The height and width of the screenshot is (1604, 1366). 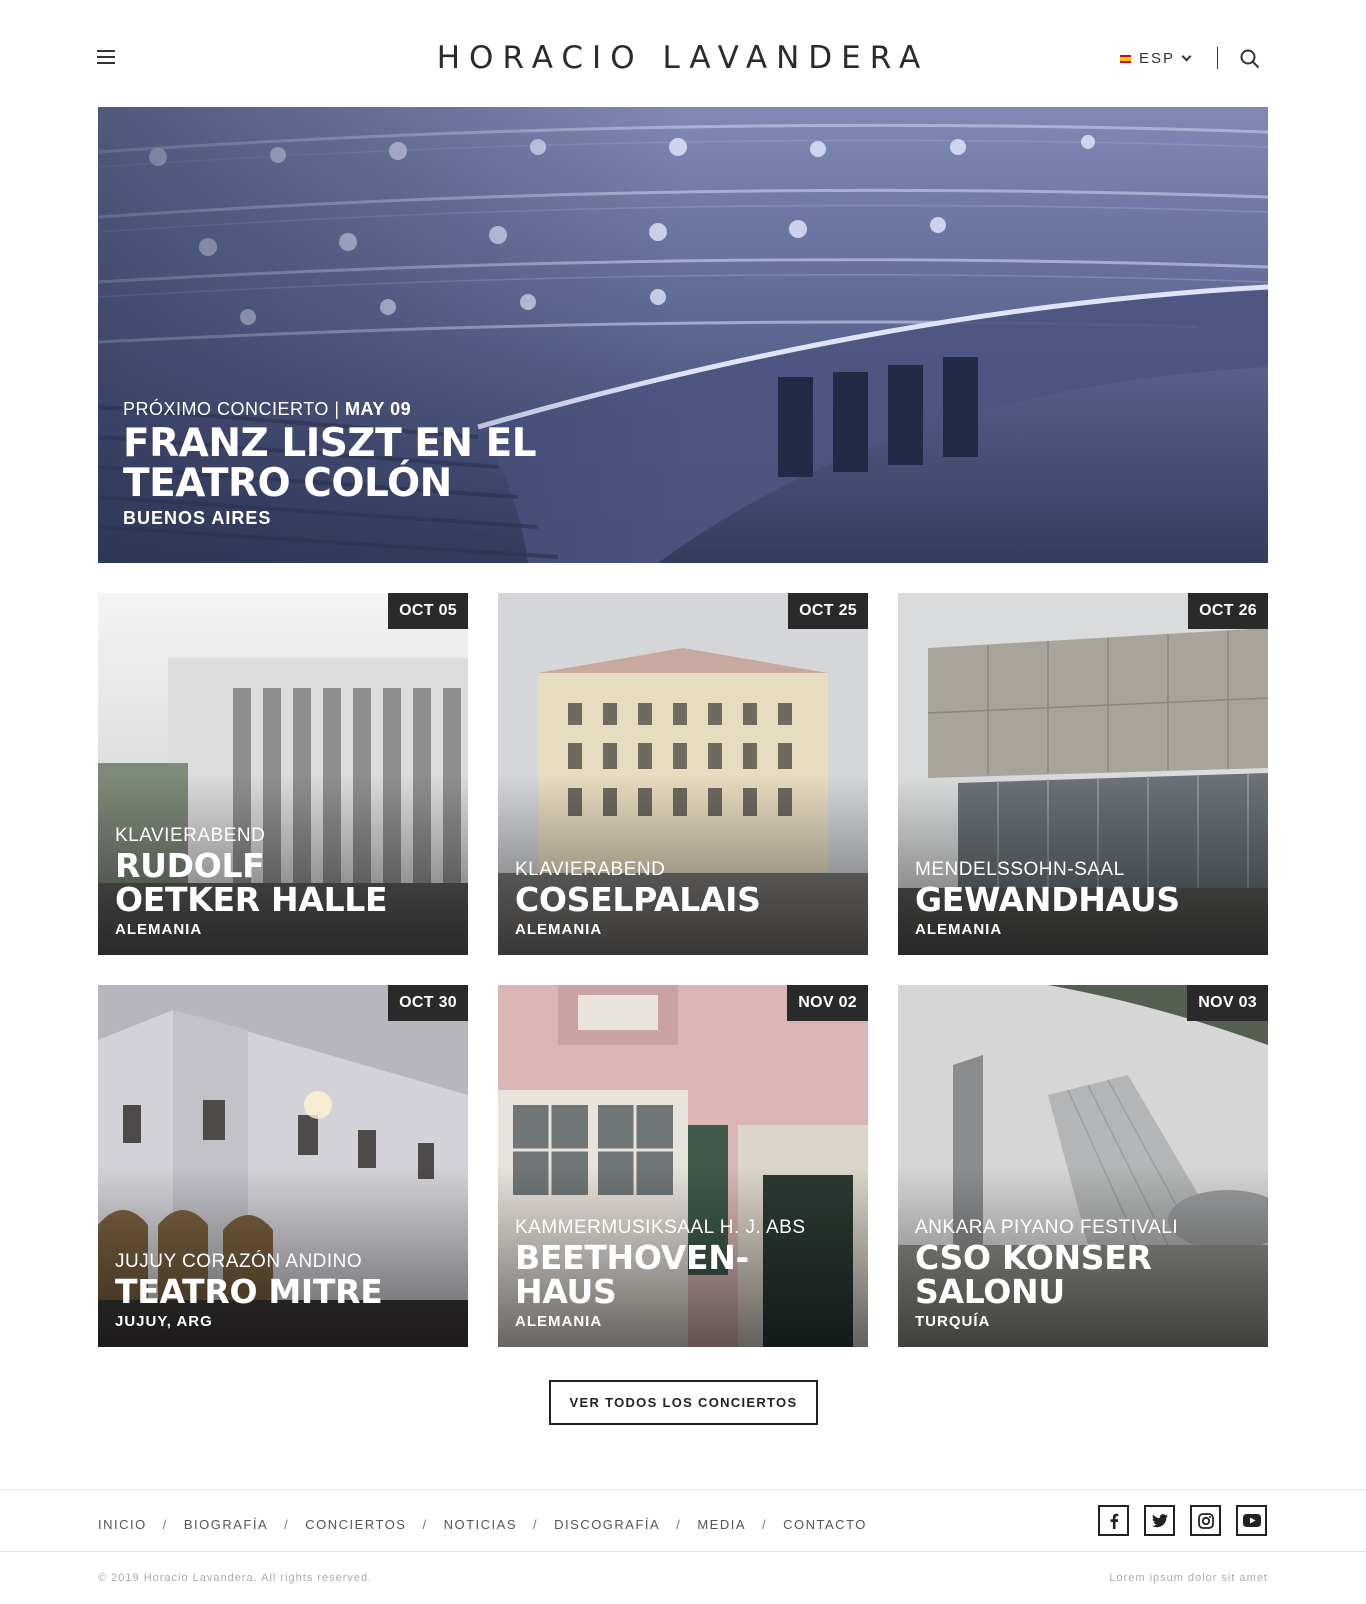 I want to click on concert-title: COSELPALAIS, so click(x=638, y=899).